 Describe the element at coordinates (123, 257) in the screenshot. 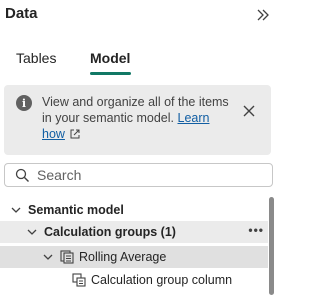

I see `tree-item-label: Rolling Average` at that location.